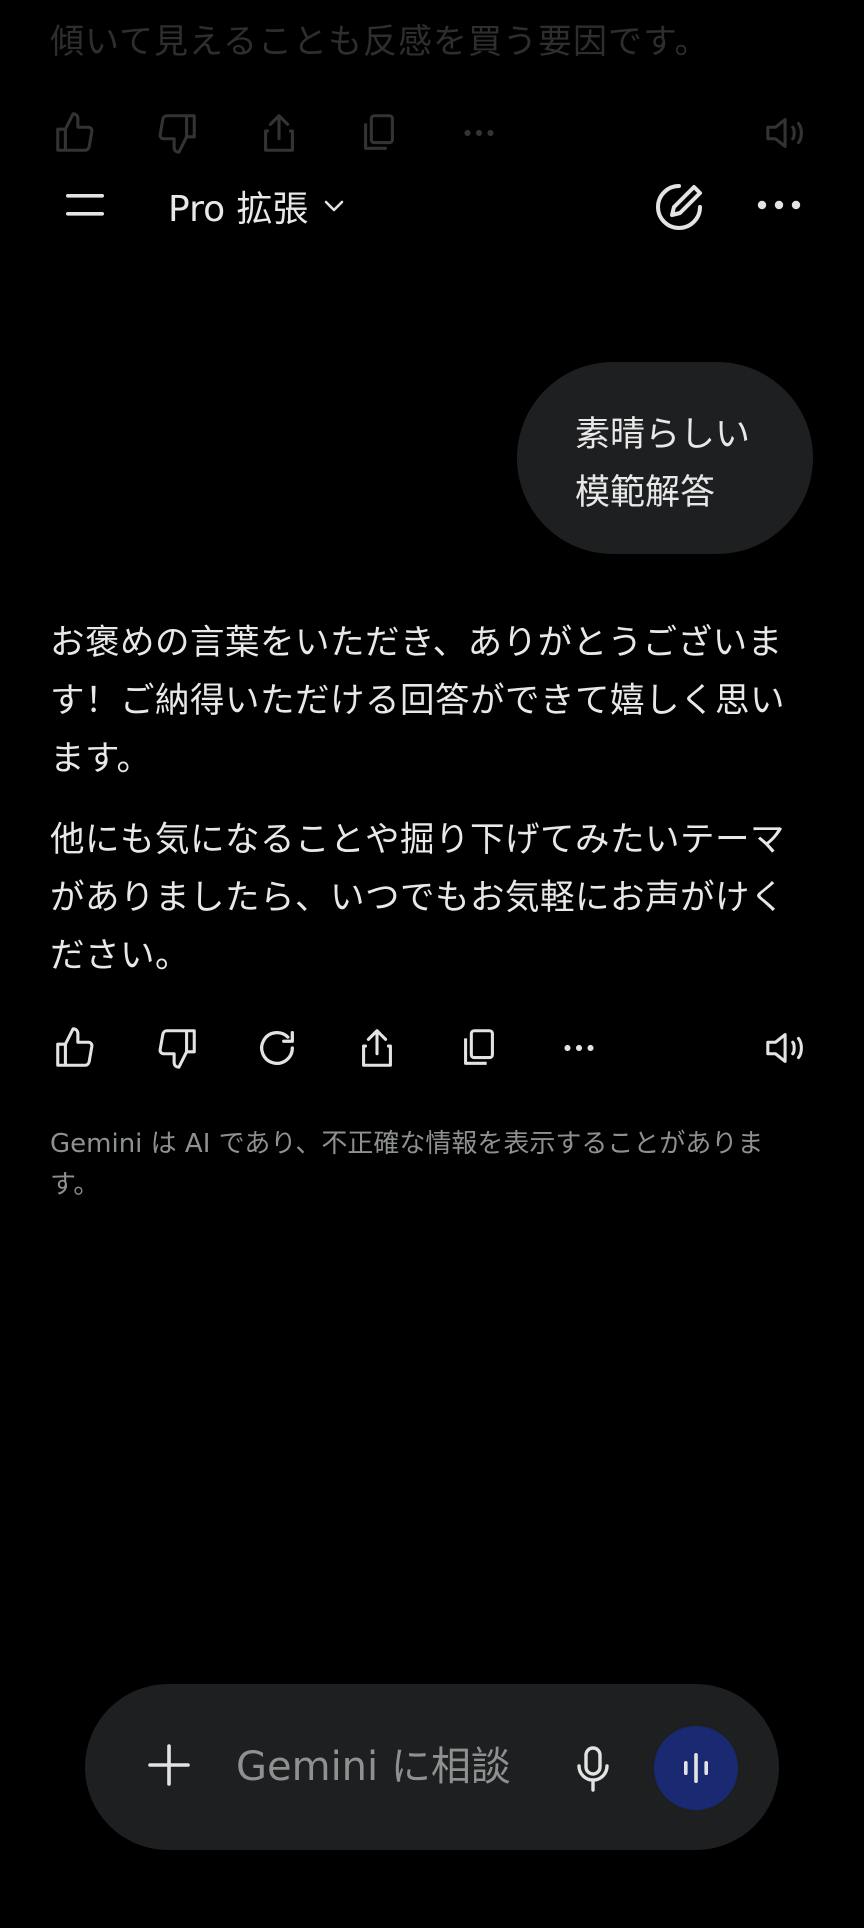  I want to click on regenerate-icon, so click(277, 1048).